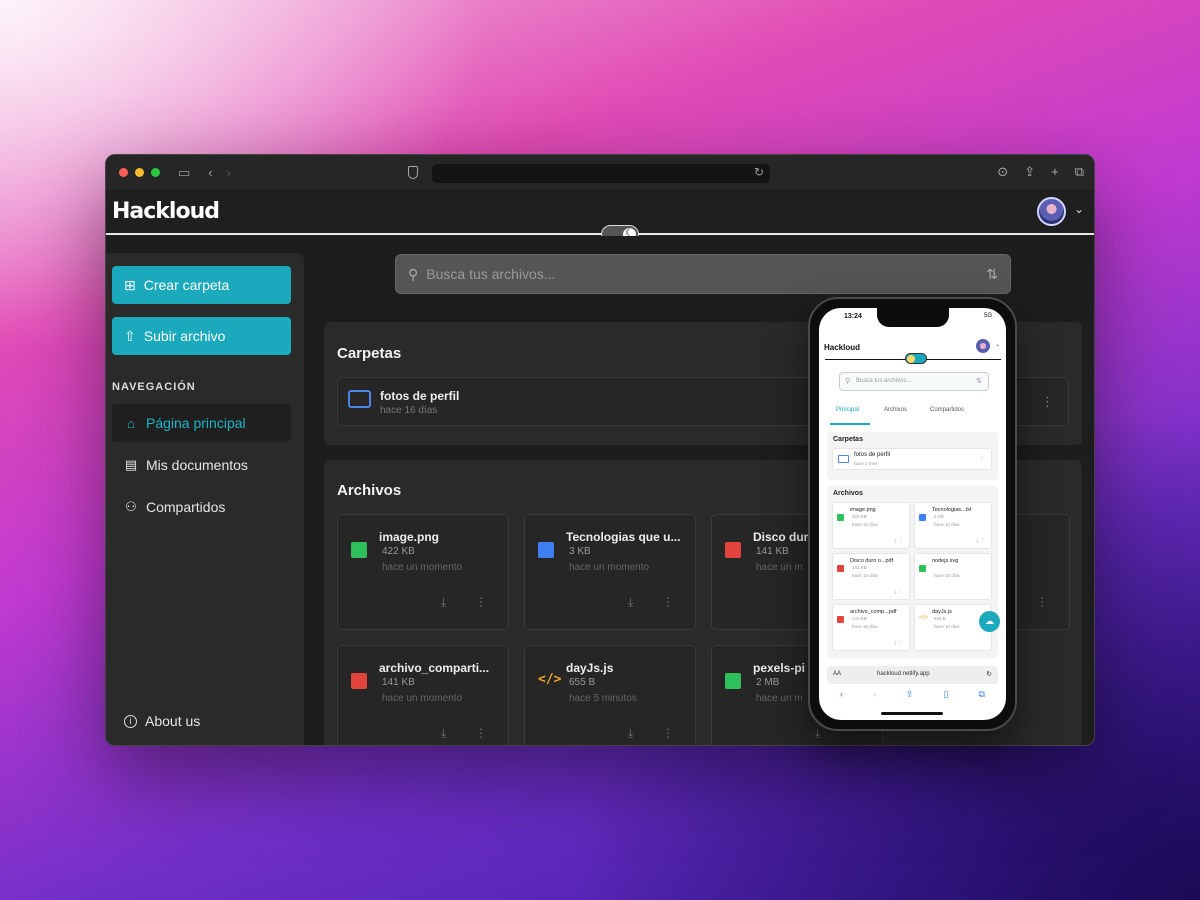 The width and height of the screenshot is (1200, 900). Describe the element at coordinates (911, 359) in the screenshot. I see `sun-icon` at that location.